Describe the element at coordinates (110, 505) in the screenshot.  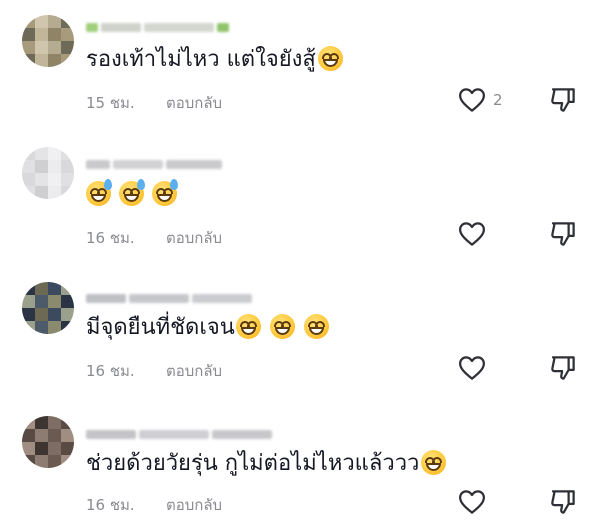
I see `comment-time: 16 ชม.` at that location.